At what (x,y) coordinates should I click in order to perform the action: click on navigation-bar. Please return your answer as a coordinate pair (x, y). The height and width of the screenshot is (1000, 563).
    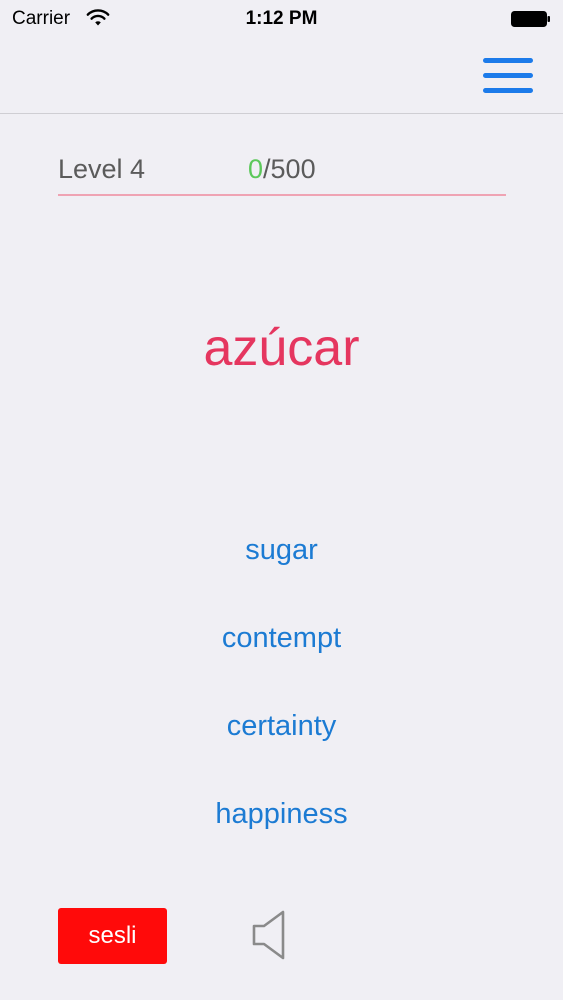
    Looking at the image, I should click on (281, 77).